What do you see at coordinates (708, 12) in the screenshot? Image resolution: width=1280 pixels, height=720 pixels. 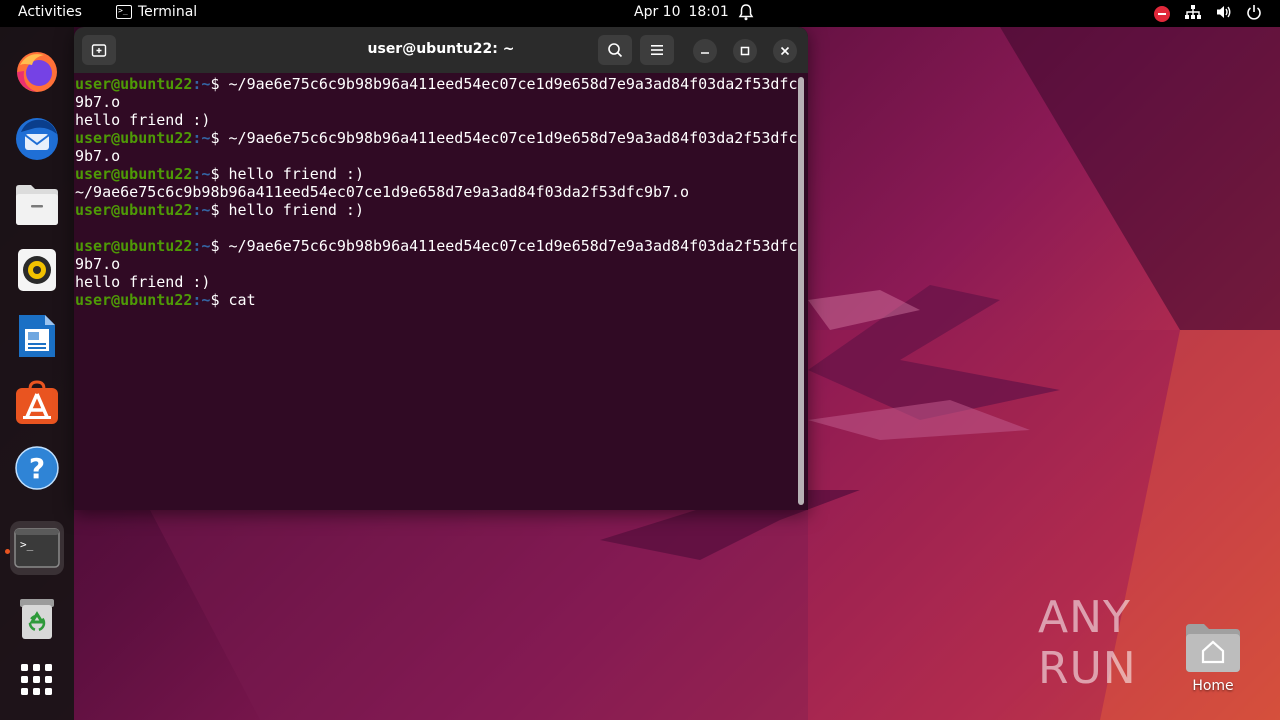 I see `clock-time: 18:01` at bounding box center [708, 12].